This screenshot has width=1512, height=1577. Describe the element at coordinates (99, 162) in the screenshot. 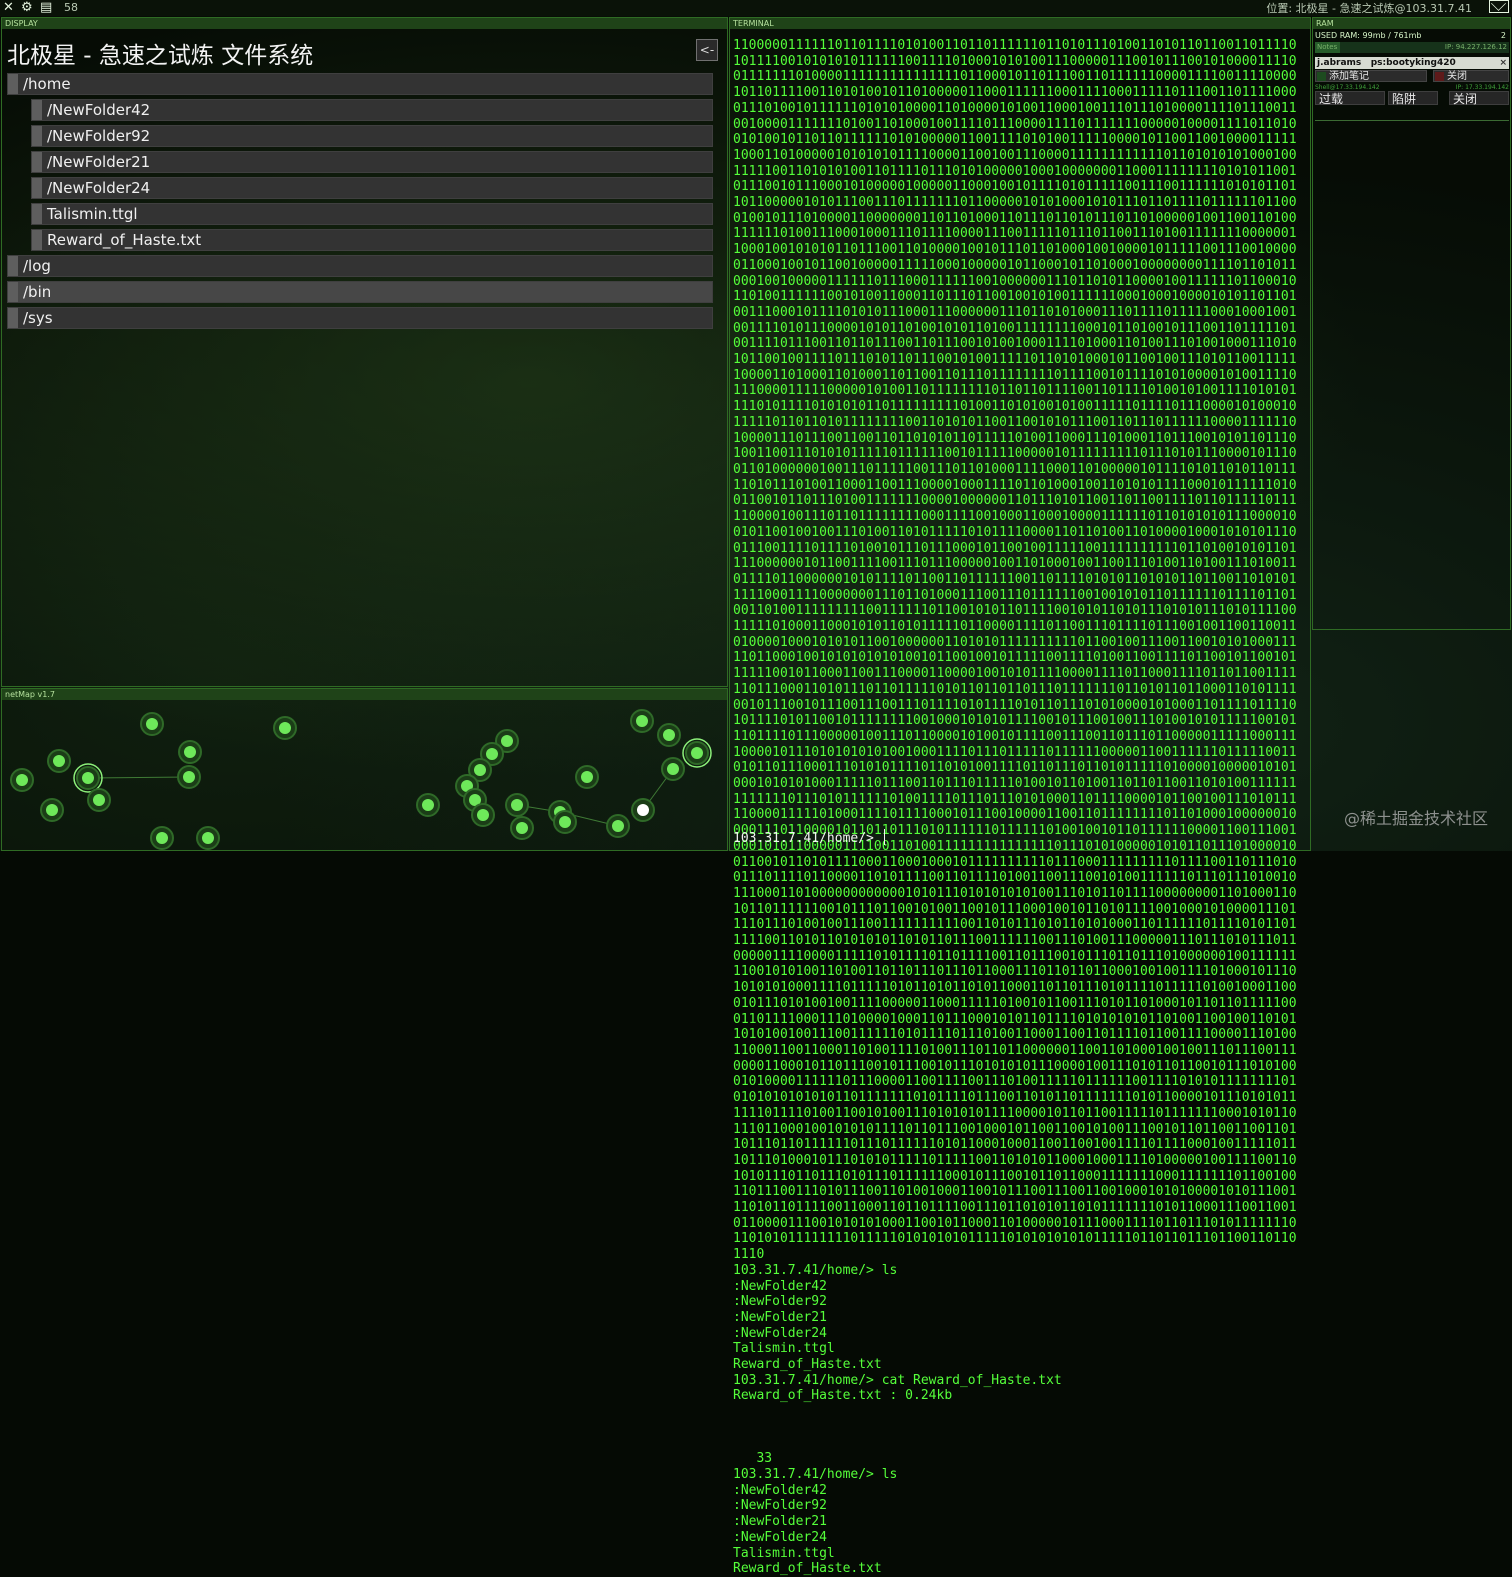

I see `file-label: /NewFolder21` at that location.